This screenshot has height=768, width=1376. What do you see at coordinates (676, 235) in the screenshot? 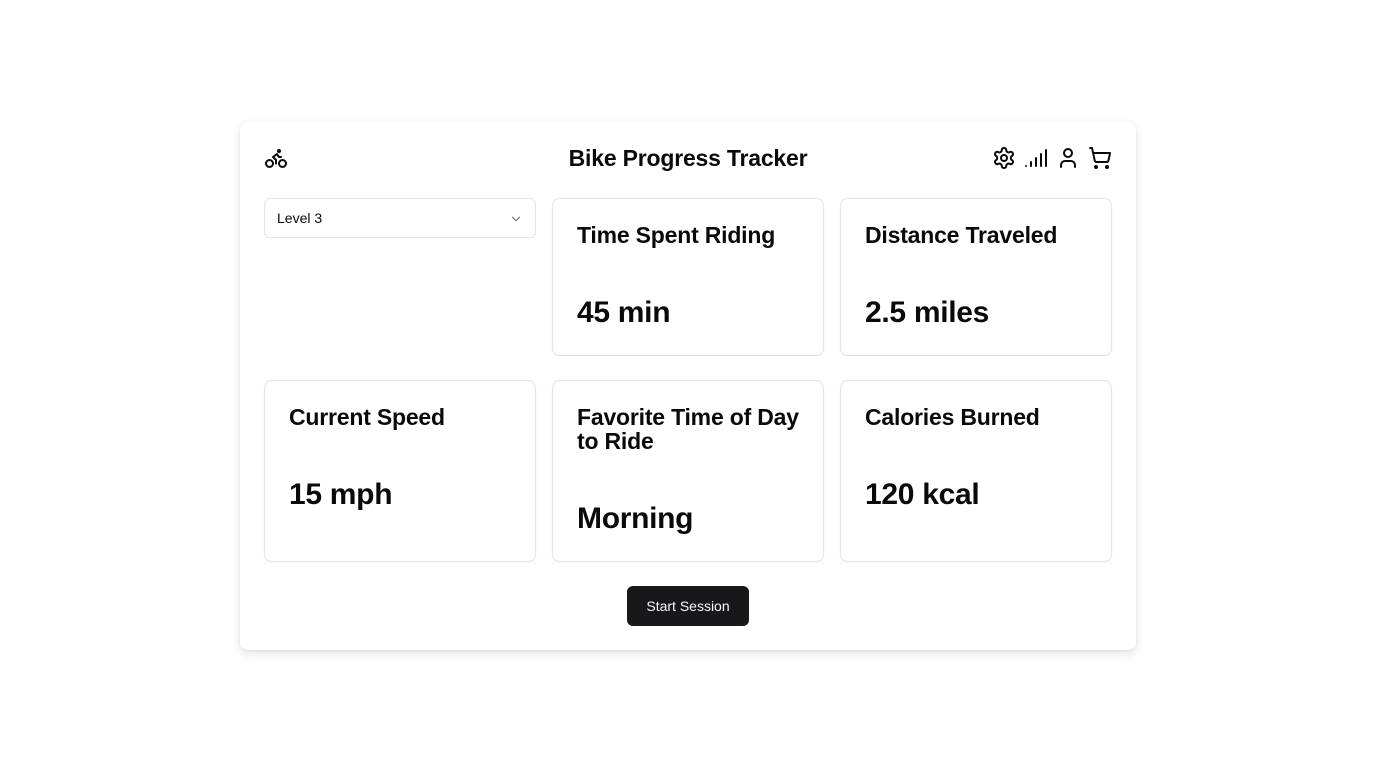
I see `stat-title: Time Spent Riding` at bounding box center [676, 235].